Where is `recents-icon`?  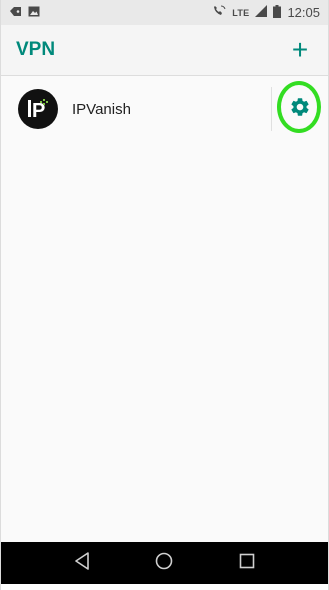
recents-icon is located at coordinates (247, 563).